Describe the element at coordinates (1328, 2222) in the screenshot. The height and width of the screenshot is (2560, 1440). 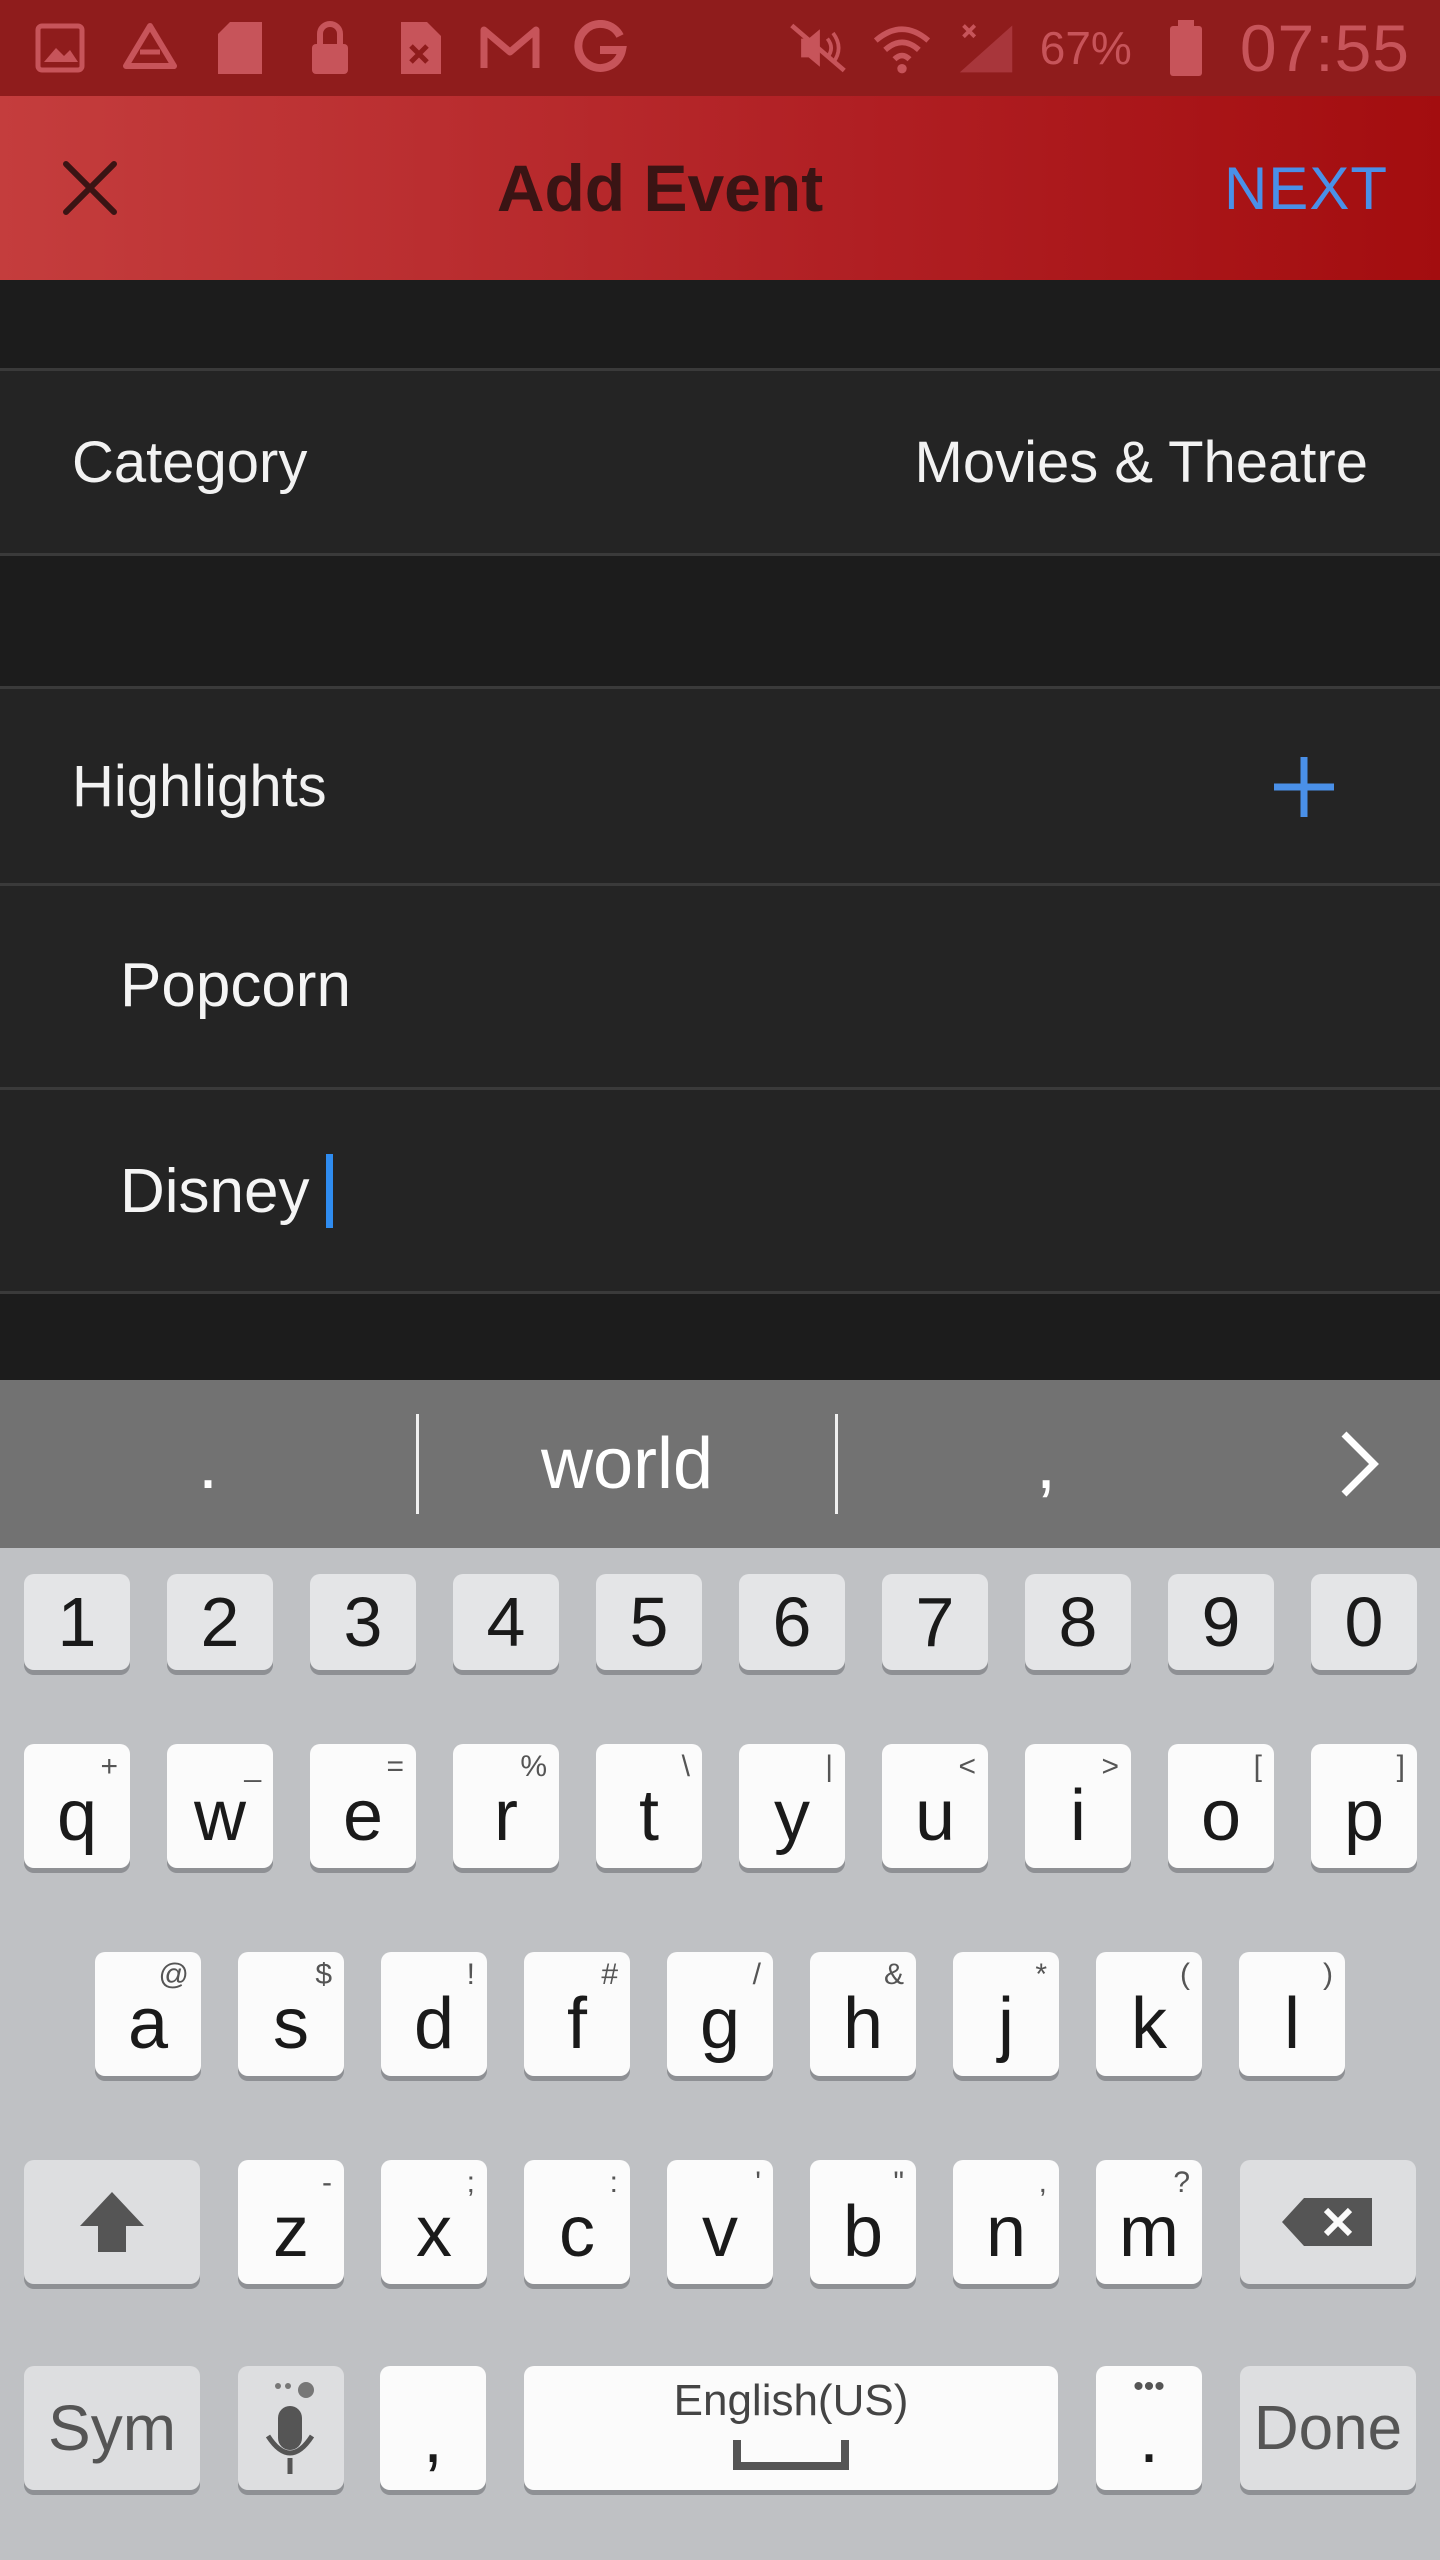
I see `backspace-key` at that location.